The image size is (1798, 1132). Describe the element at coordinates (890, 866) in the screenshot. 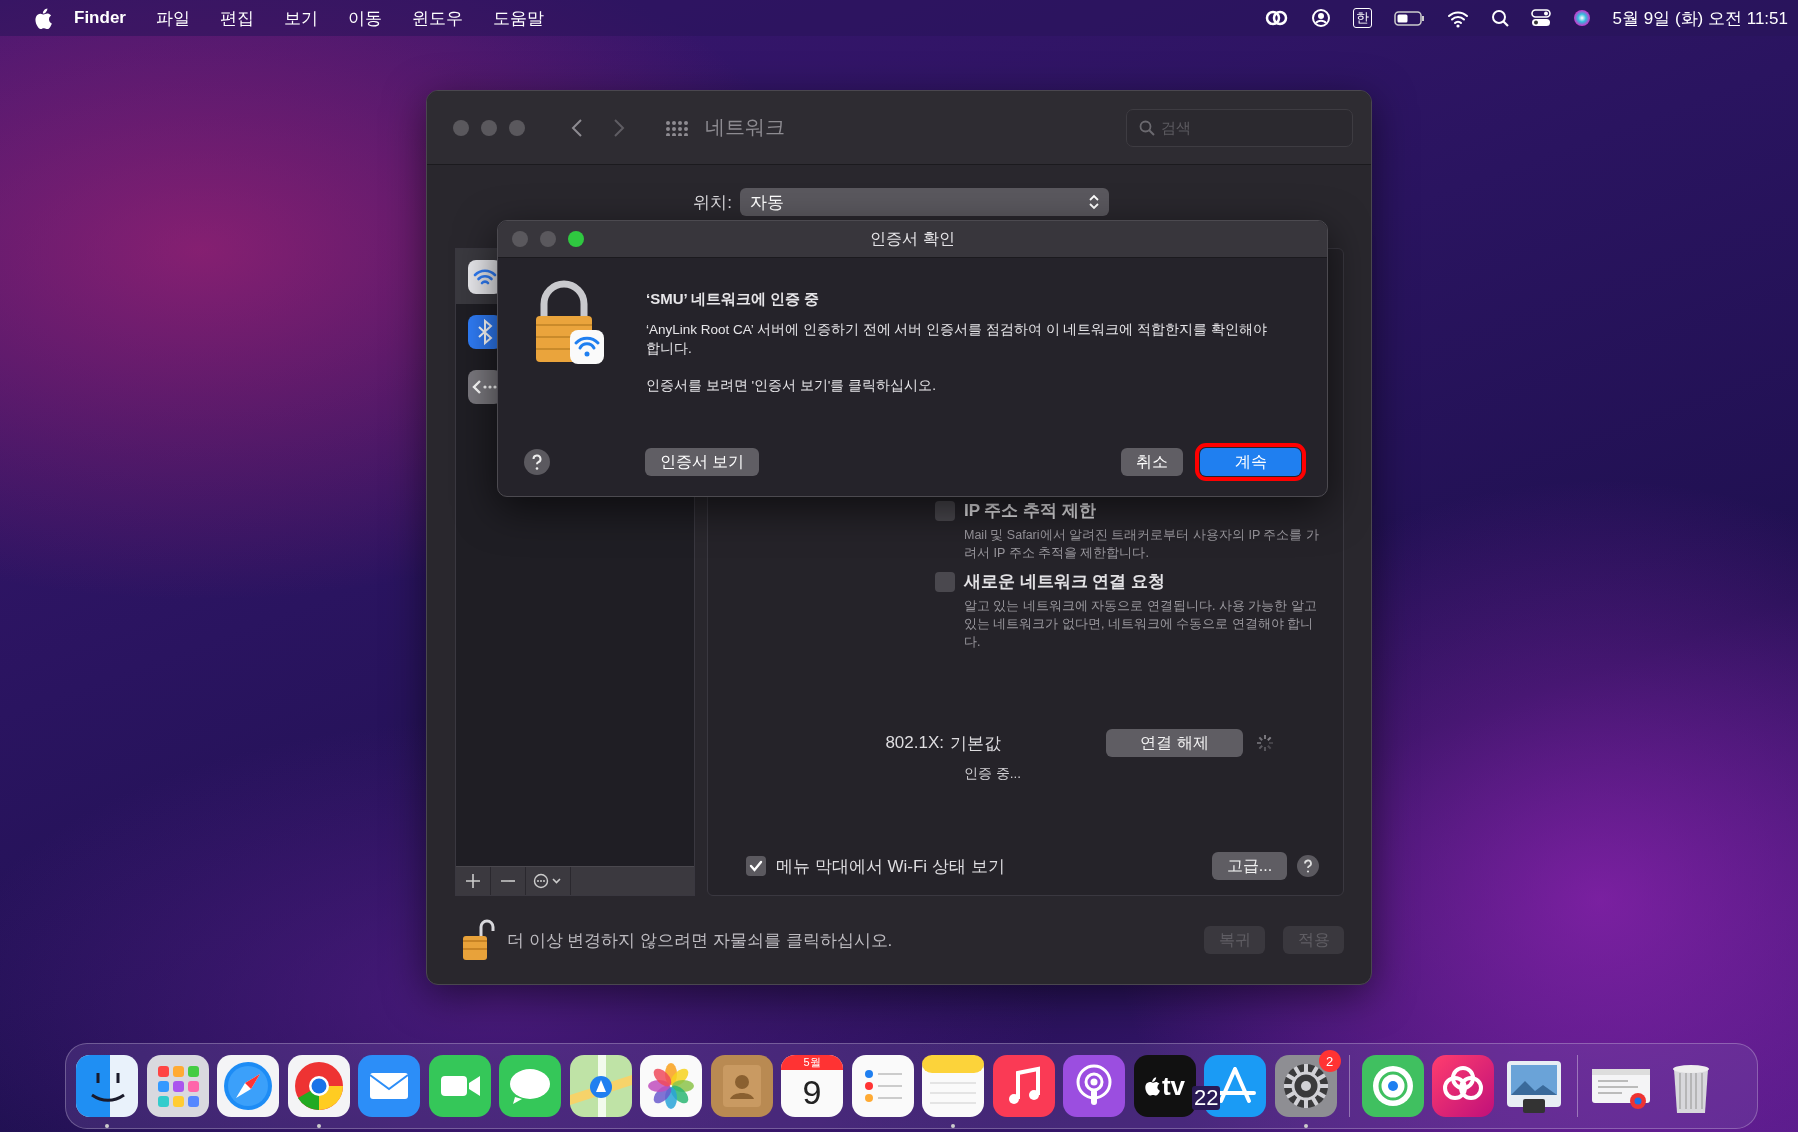

I see `checkbox-label: 메뉴 막대에서 Wi-Fi 상태 보기` at that location.